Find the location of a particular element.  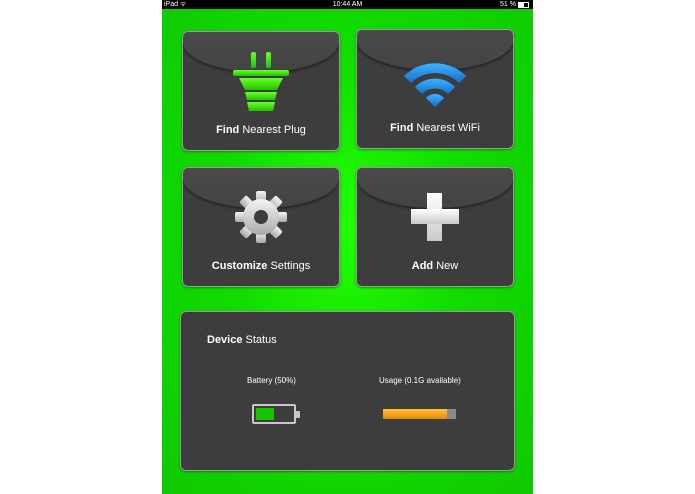

tile-label: Add New is located at coordinates (435, 266).